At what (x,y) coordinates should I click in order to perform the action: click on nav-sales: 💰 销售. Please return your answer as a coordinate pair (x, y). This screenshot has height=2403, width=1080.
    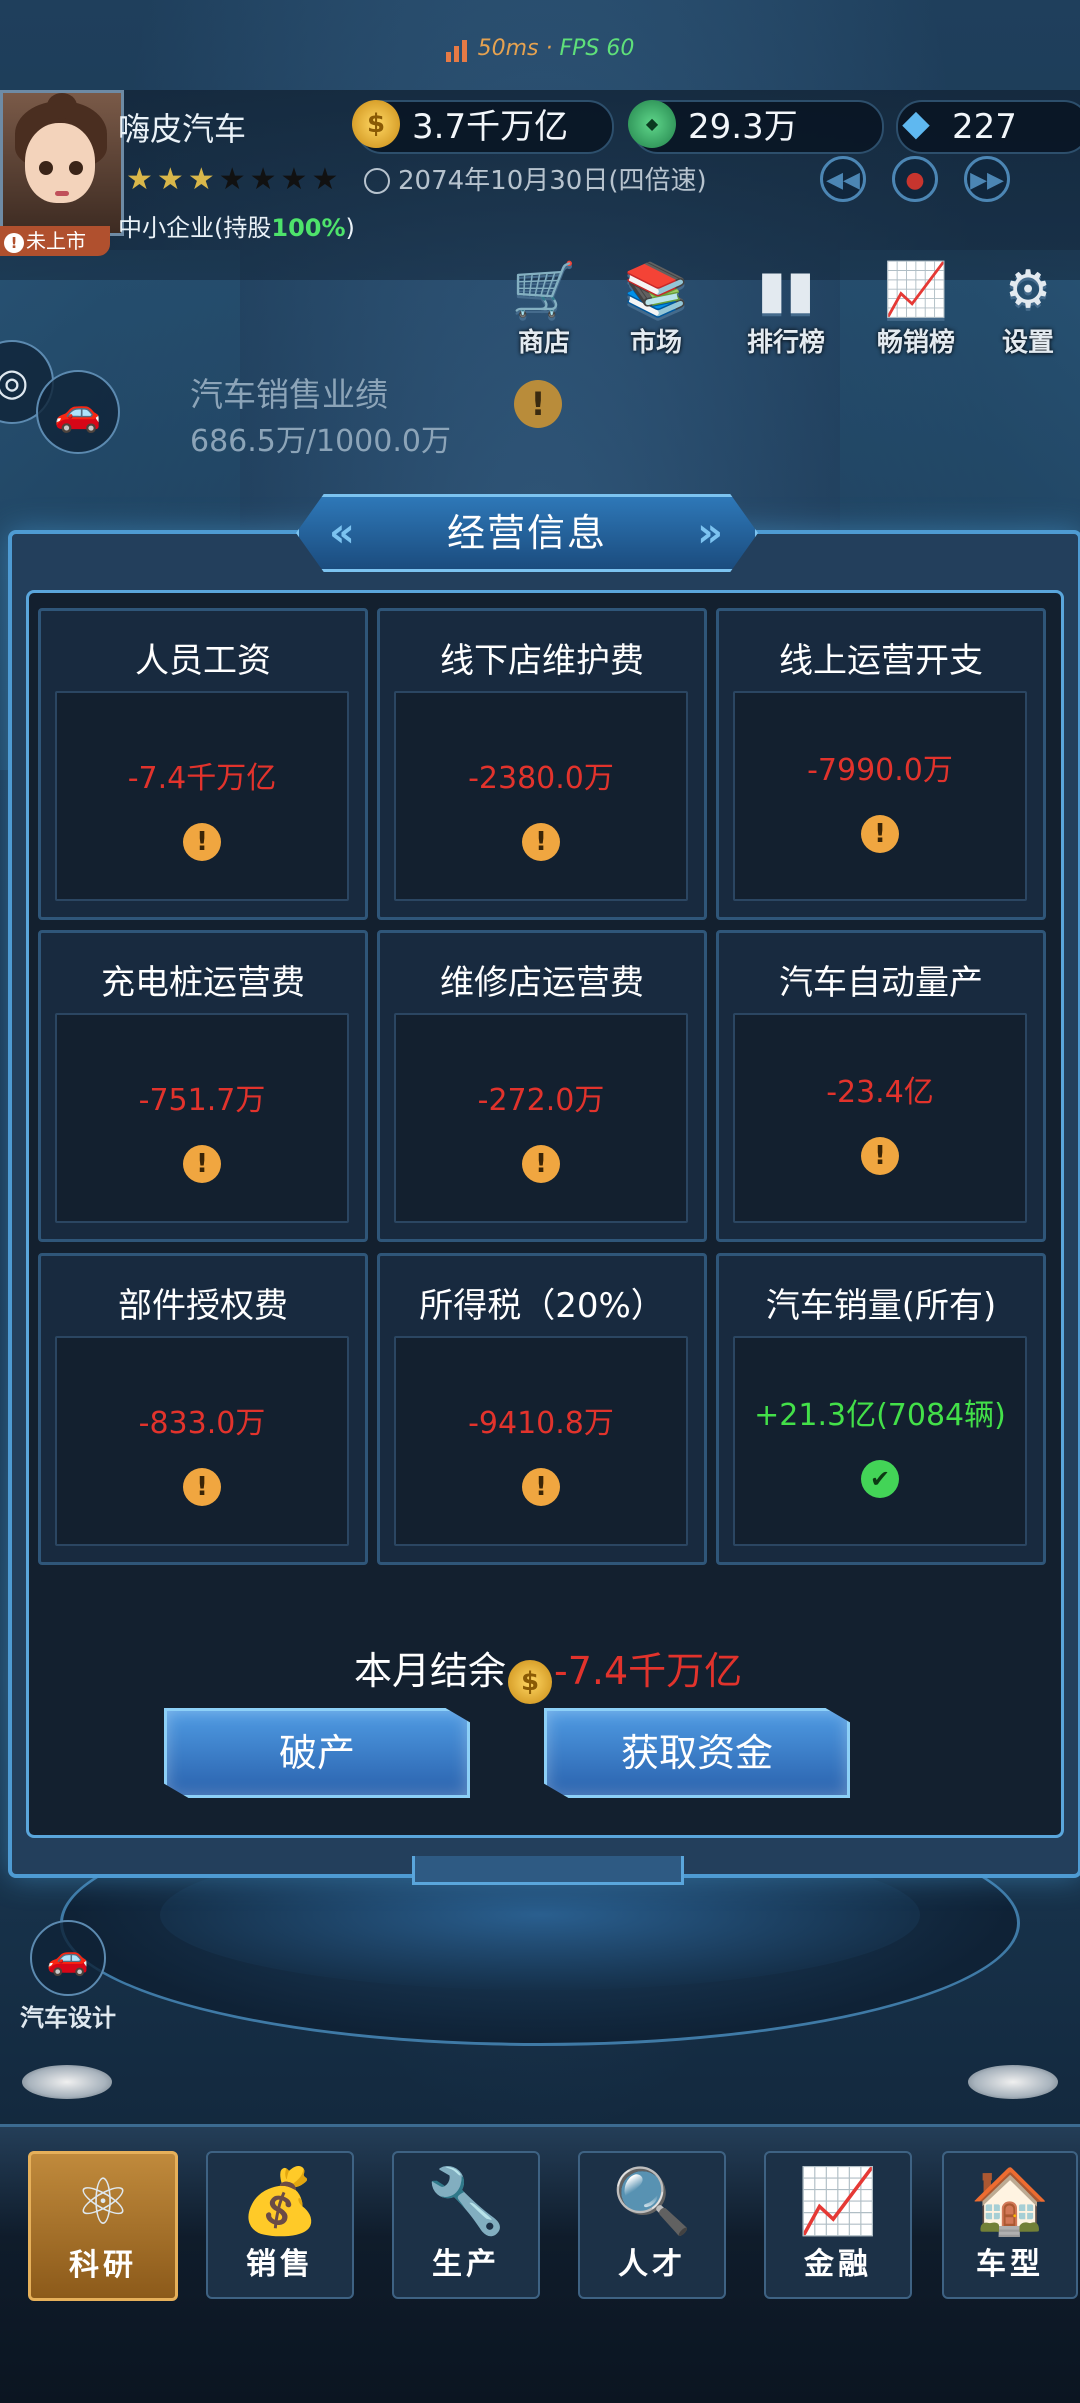
    Looking at the image, I should click on (280, 2225).